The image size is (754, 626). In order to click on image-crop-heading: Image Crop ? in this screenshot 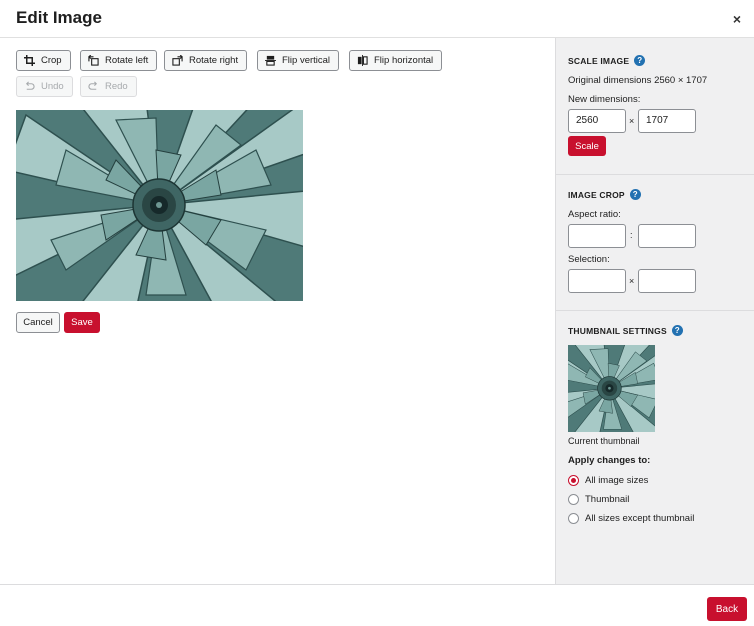, I will do `click(604, 194)`.